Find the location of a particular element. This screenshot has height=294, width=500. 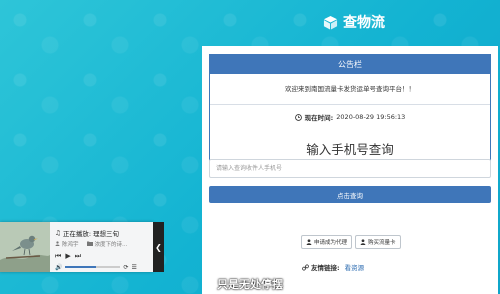

link-icon is located at coordinates (305, 267).